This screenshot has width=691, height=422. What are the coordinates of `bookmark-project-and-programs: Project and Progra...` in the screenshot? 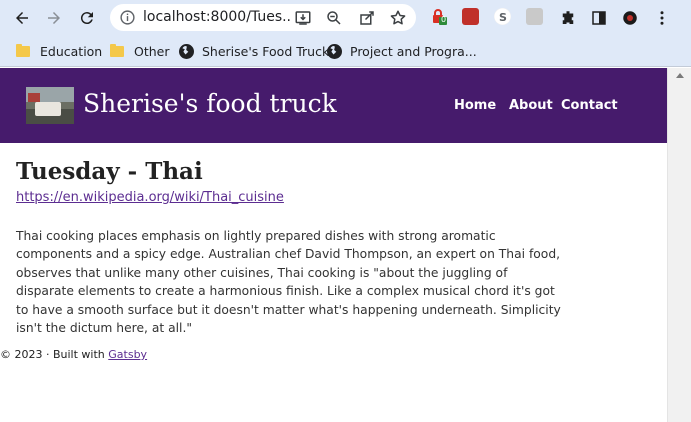 It's located at (402, 51).